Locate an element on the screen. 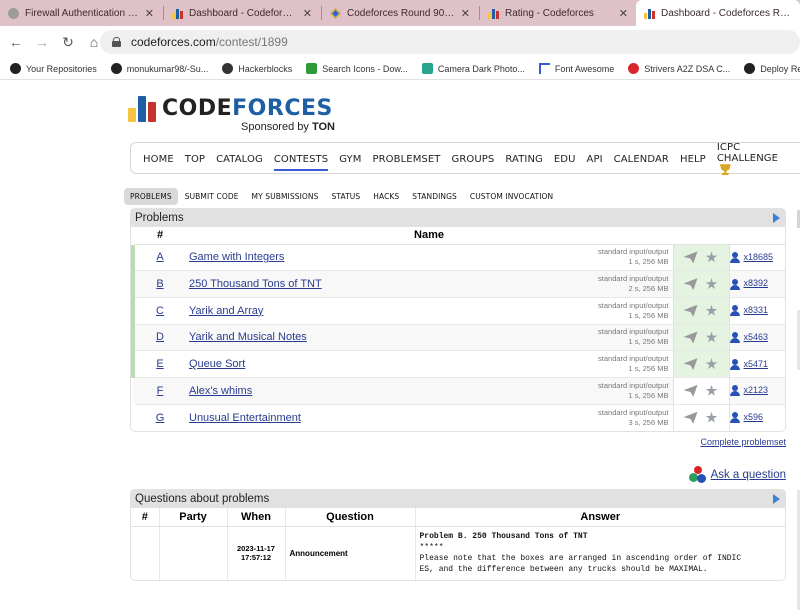 This screenshot has width=800, height=610. menu-api: API is located at coordinates (595, 158).